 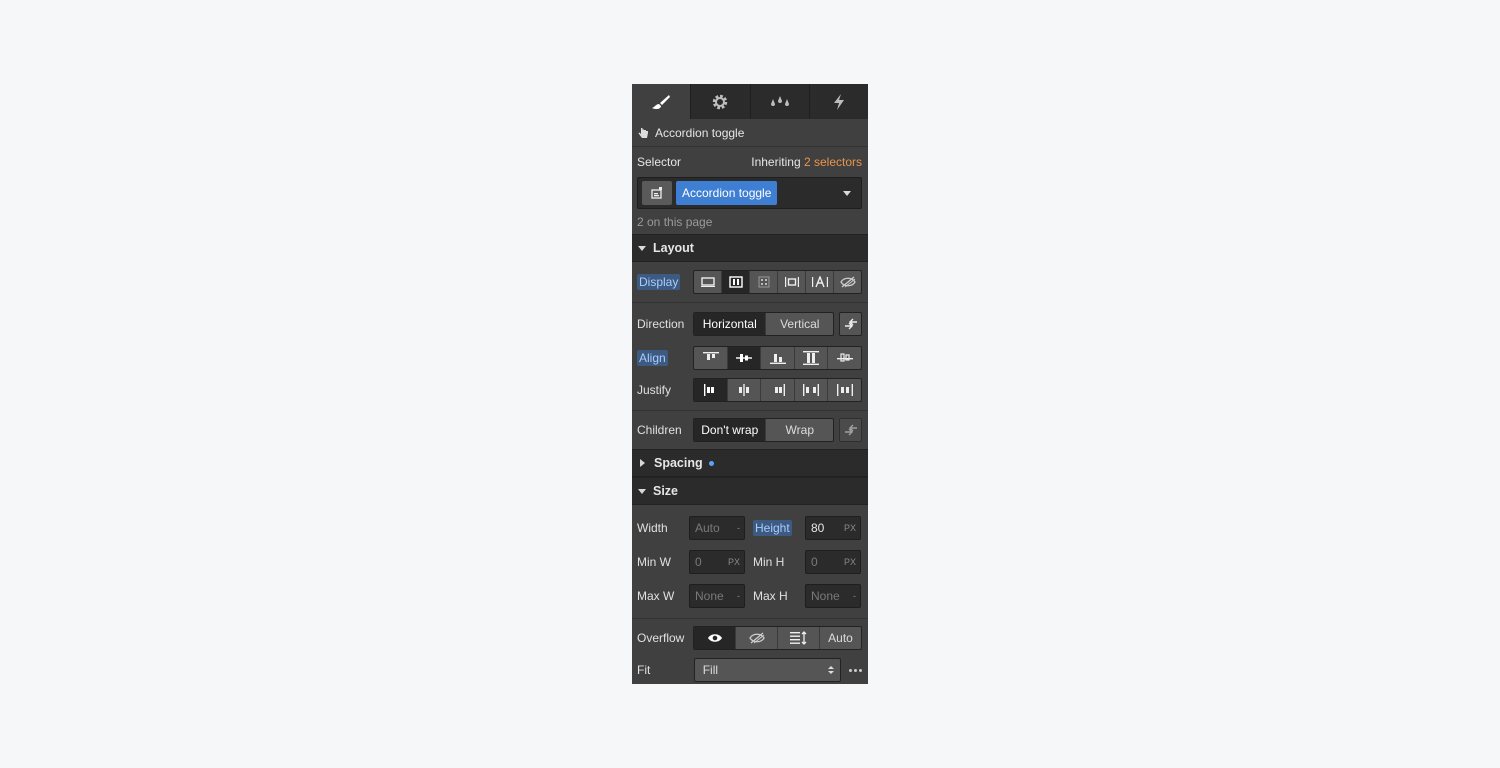 I want to click on display-grid-icon, so click(x=764, y=282).